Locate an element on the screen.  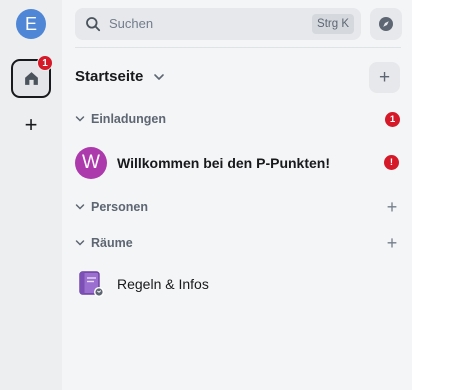
add-space-button: + is located at coordinates (31, 125).